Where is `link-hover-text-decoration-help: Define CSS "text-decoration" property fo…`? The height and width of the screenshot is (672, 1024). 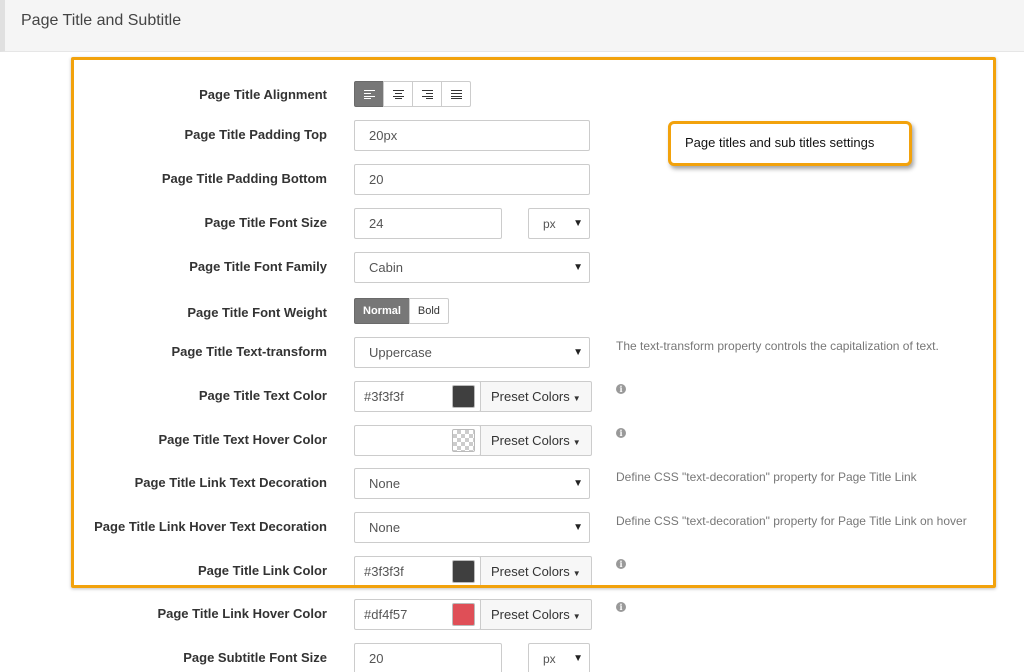 link-hover-text-decoration-help: Define CSS "text-decoration" property fo… is located at coordinates (791, 521).